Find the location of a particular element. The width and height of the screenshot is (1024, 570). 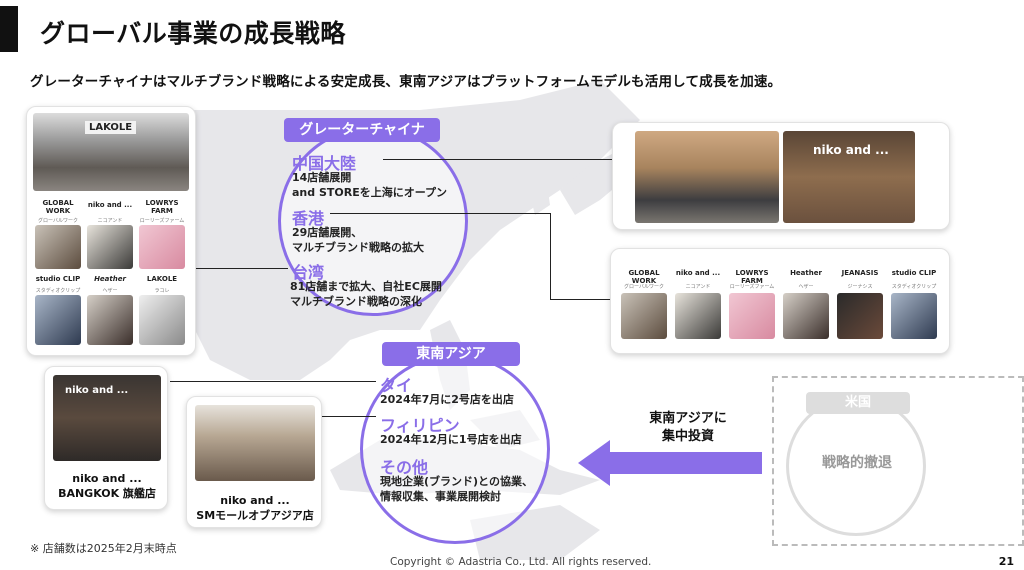

focus-arrow-label: 東南アジアに 集中投資 is located at coordinates (688, 427).